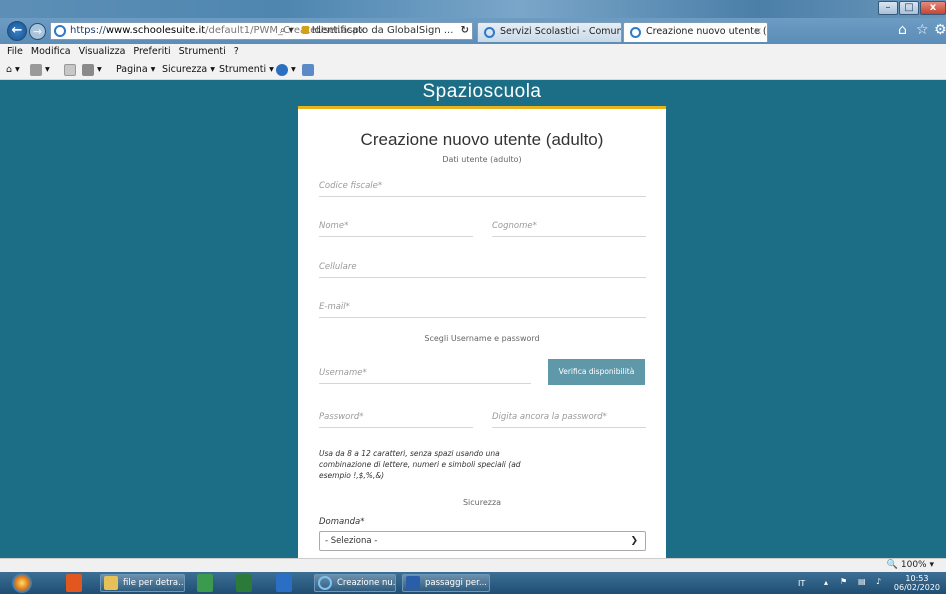 This screenshot has height=594, width=946. Describe the element at coordinates (473, 9) in the screenshot. I see `window-title-bar: – □ x` at that location.